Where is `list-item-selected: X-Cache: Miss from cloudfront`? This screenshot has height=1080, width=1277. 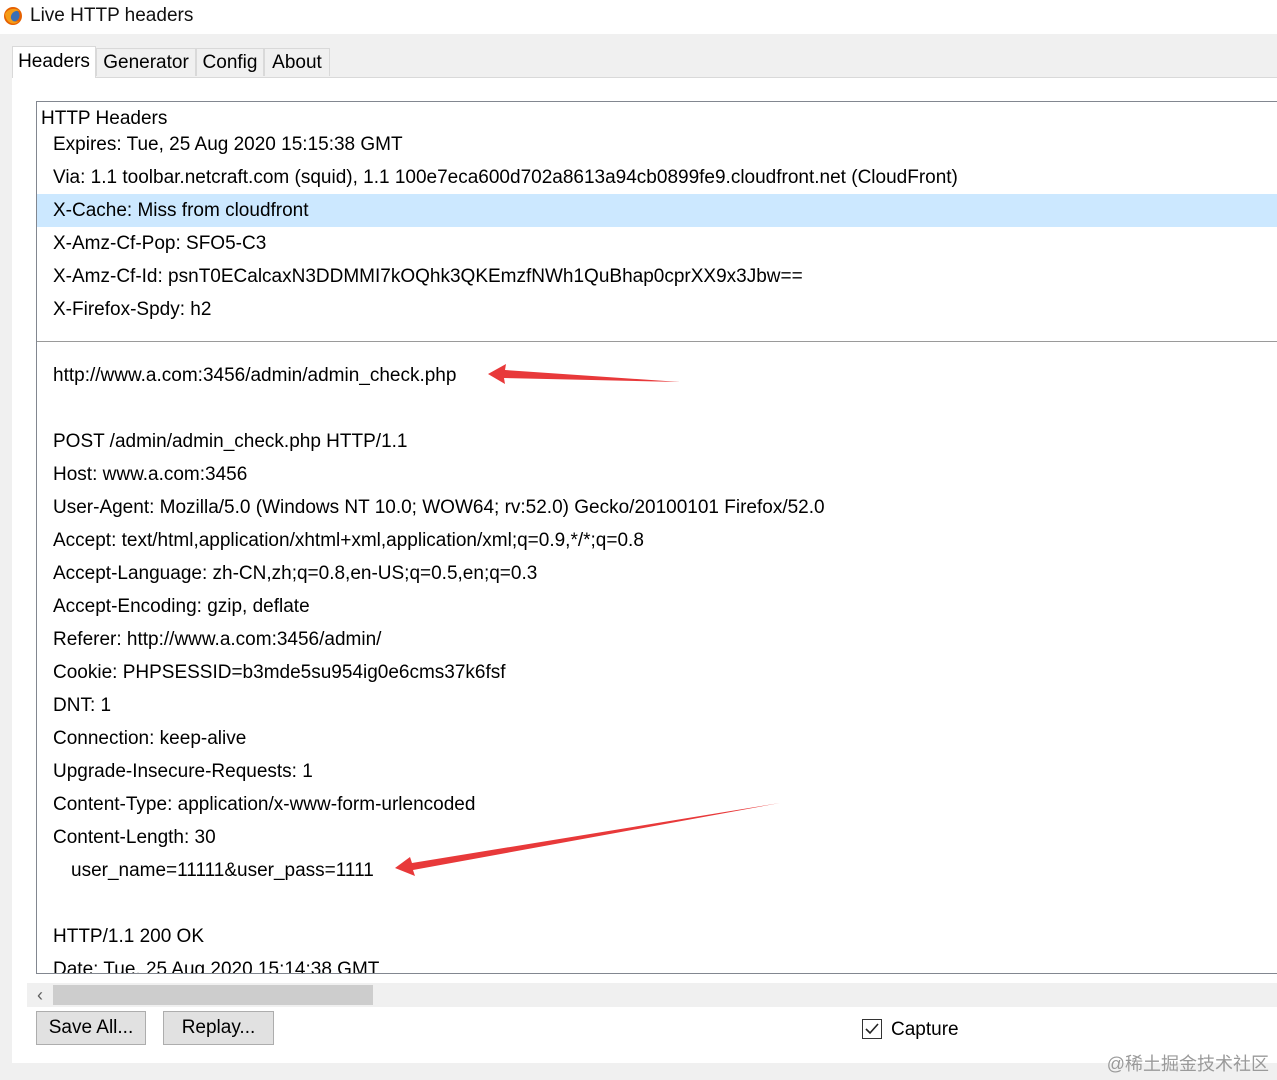 list-item-selected: X-Cache: Miss from cloudfront is located at coordinates (657, 210).